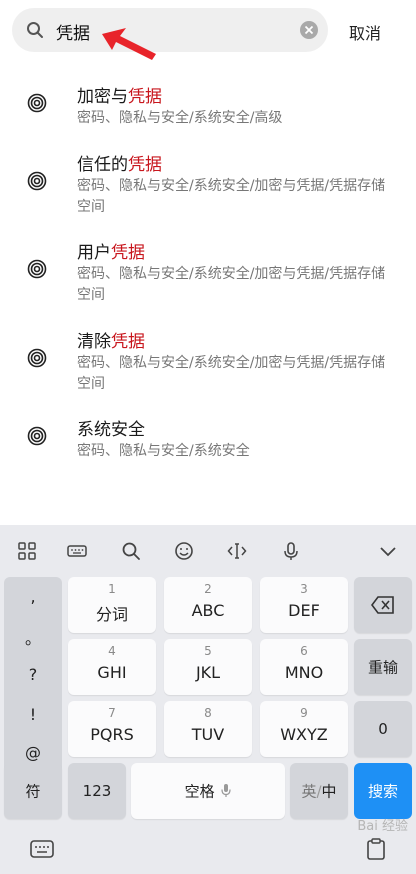 The width and height of the screenshot is (416, 874). I want to click on space-key: 空格, so click(208, 791).